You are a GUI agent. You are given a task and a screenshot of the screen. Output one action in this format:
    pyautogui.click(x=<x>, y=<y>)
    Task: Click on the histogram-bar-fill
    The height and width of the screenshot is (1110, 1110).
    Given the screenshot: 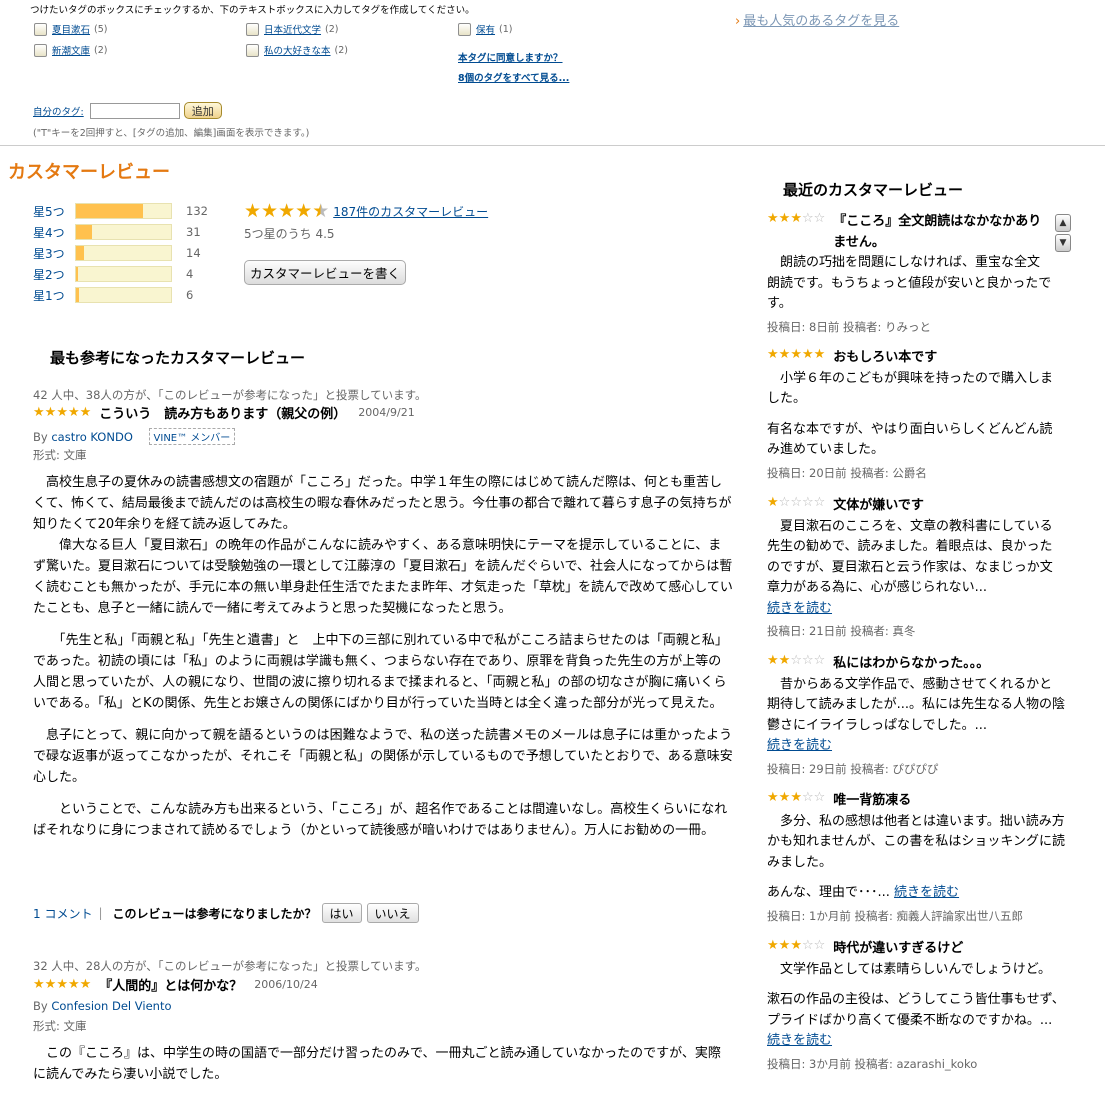 What is the action you would take?
    pyautogui.click(x=77, y=274)
    